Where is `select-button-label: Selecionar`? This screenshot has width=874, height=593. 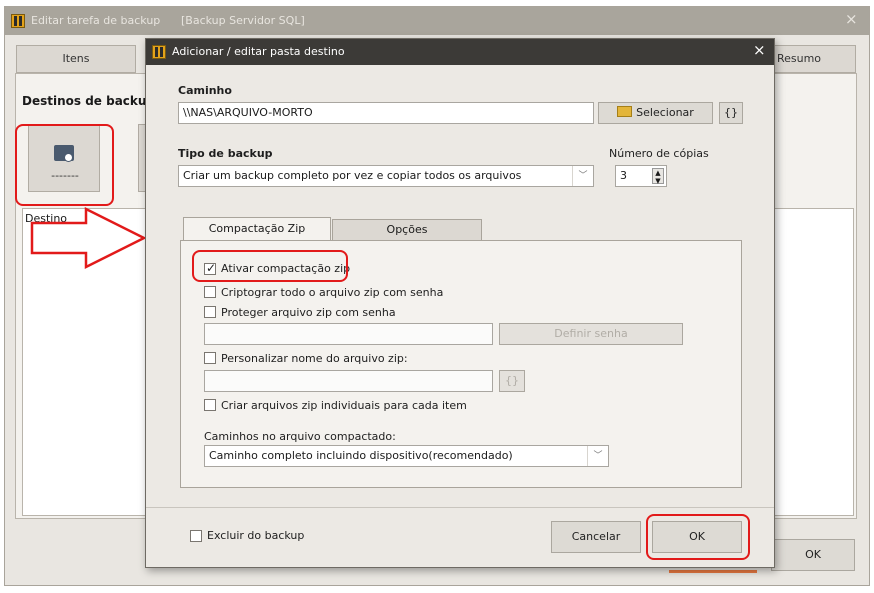 select-button-label: Selecionar is located at coordinates (665, 112).